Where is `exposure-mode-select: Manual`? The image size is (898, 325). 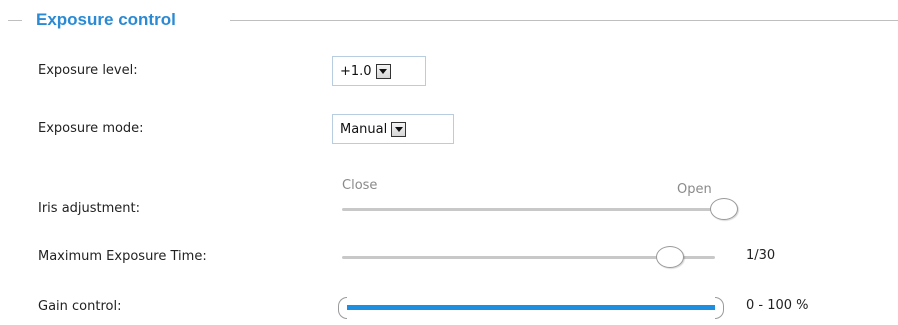
exposure-mode-select: Manual is located at coordinates (393, 129).